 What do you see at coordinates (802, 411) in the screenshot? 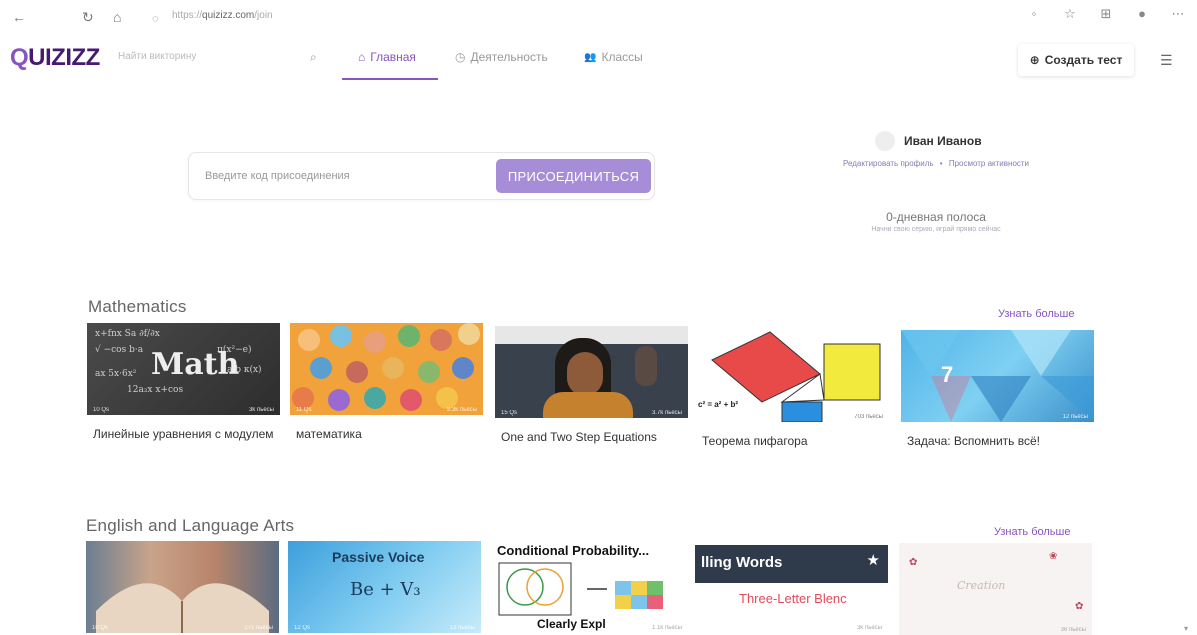
I see `square-a` at bounding box center [802, 411].